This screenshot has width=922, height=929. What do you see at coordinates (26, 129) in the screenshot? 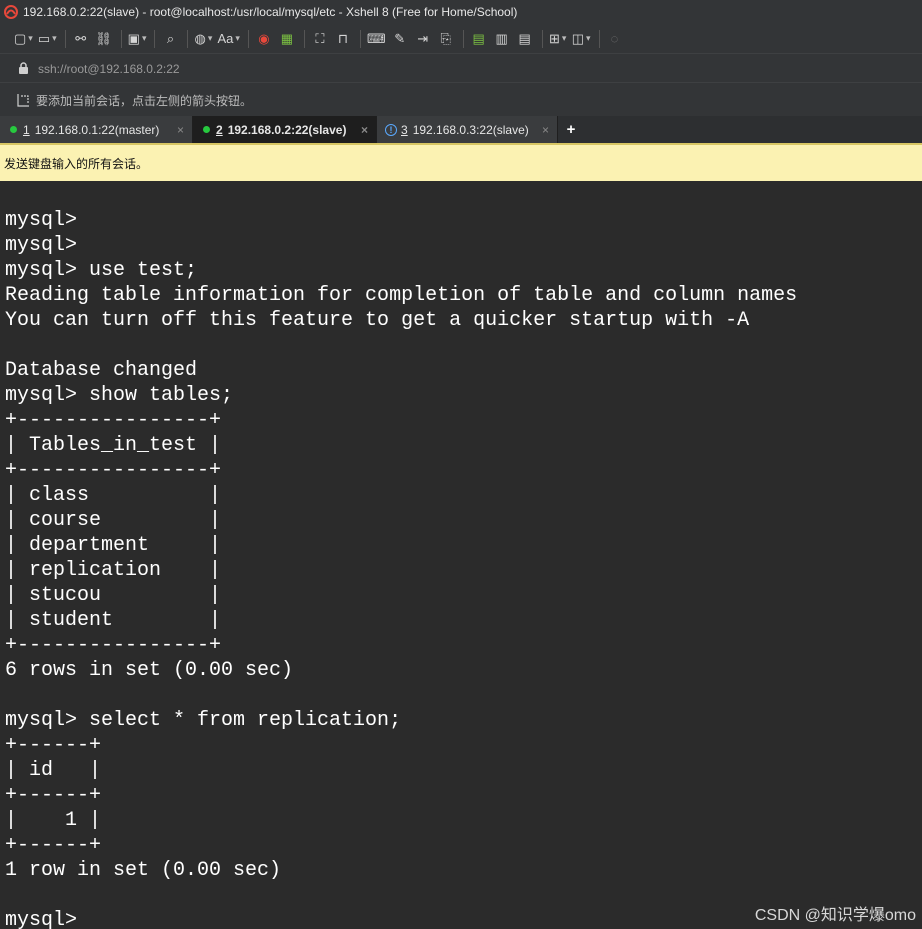
I see `tab-number: 1` at bounding box center [26, 129].